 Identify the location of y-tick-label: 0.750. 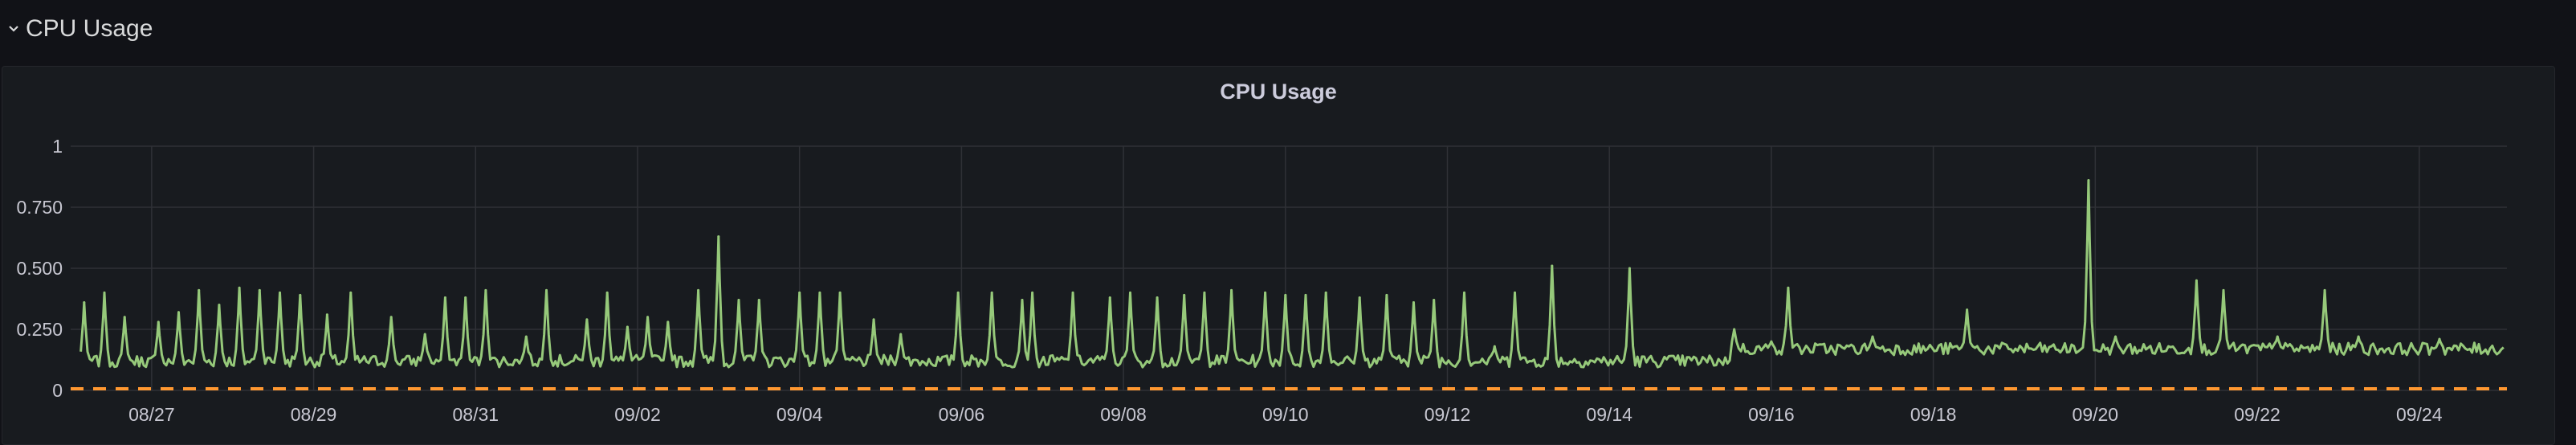
(39, 208).